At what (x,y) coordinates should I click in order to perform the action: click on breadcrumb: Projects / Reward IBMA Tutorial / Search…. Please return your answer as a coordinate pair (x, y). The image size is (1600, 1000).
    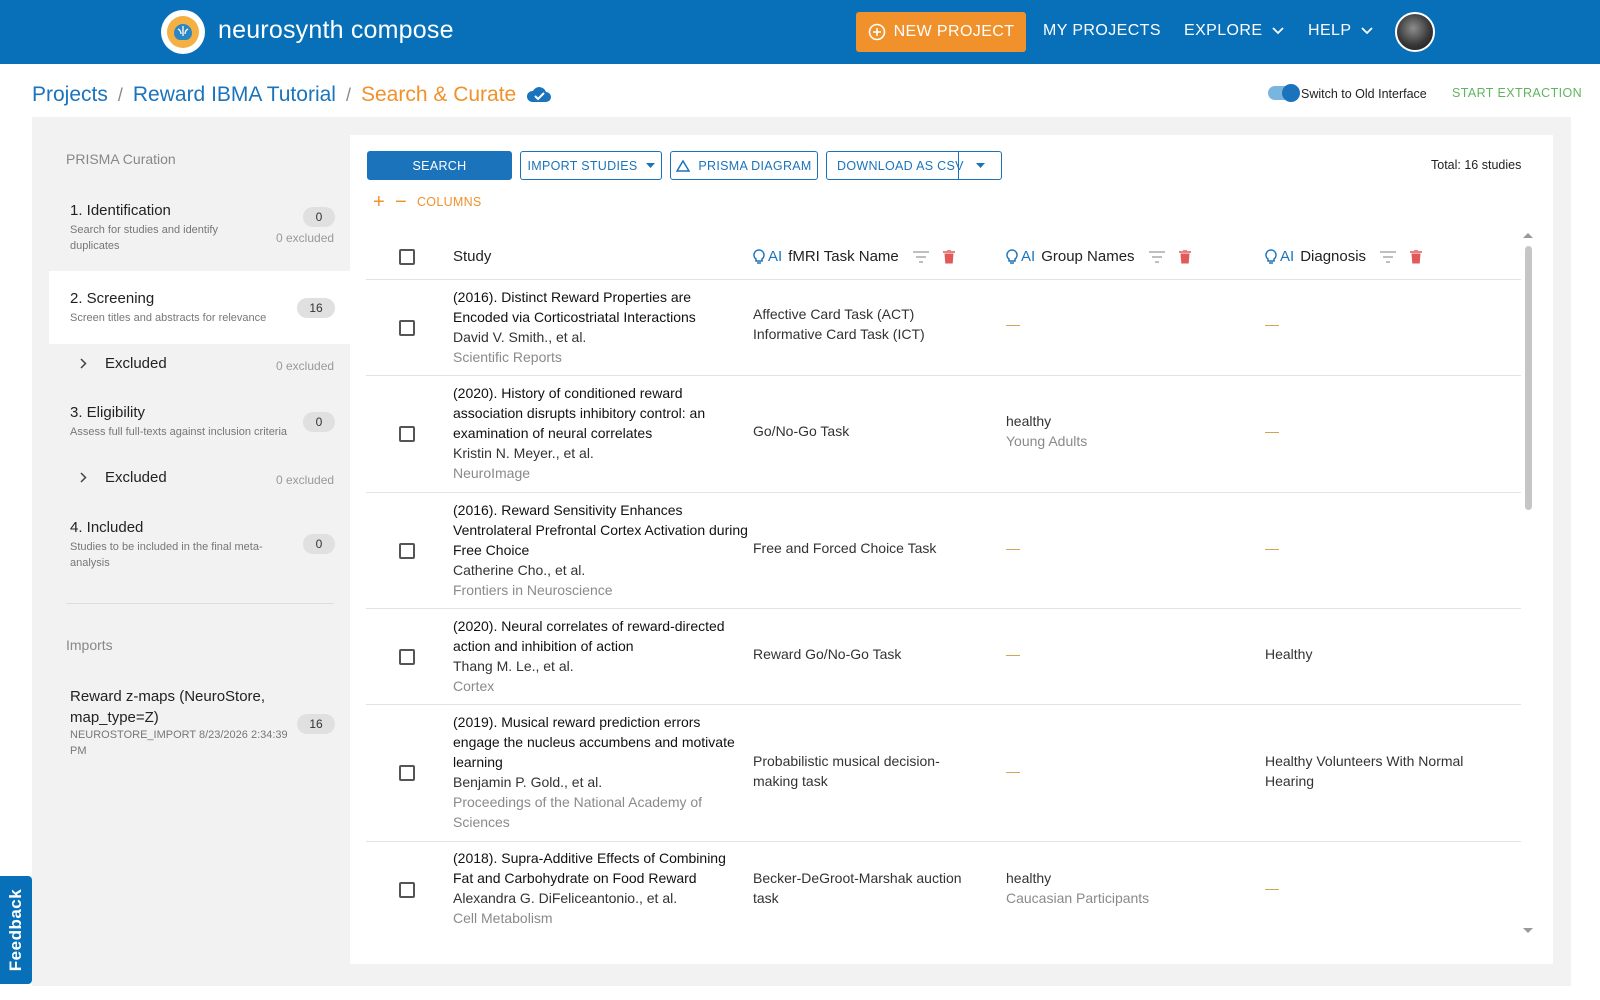
    Looking at the image, I should click on (292, 95).